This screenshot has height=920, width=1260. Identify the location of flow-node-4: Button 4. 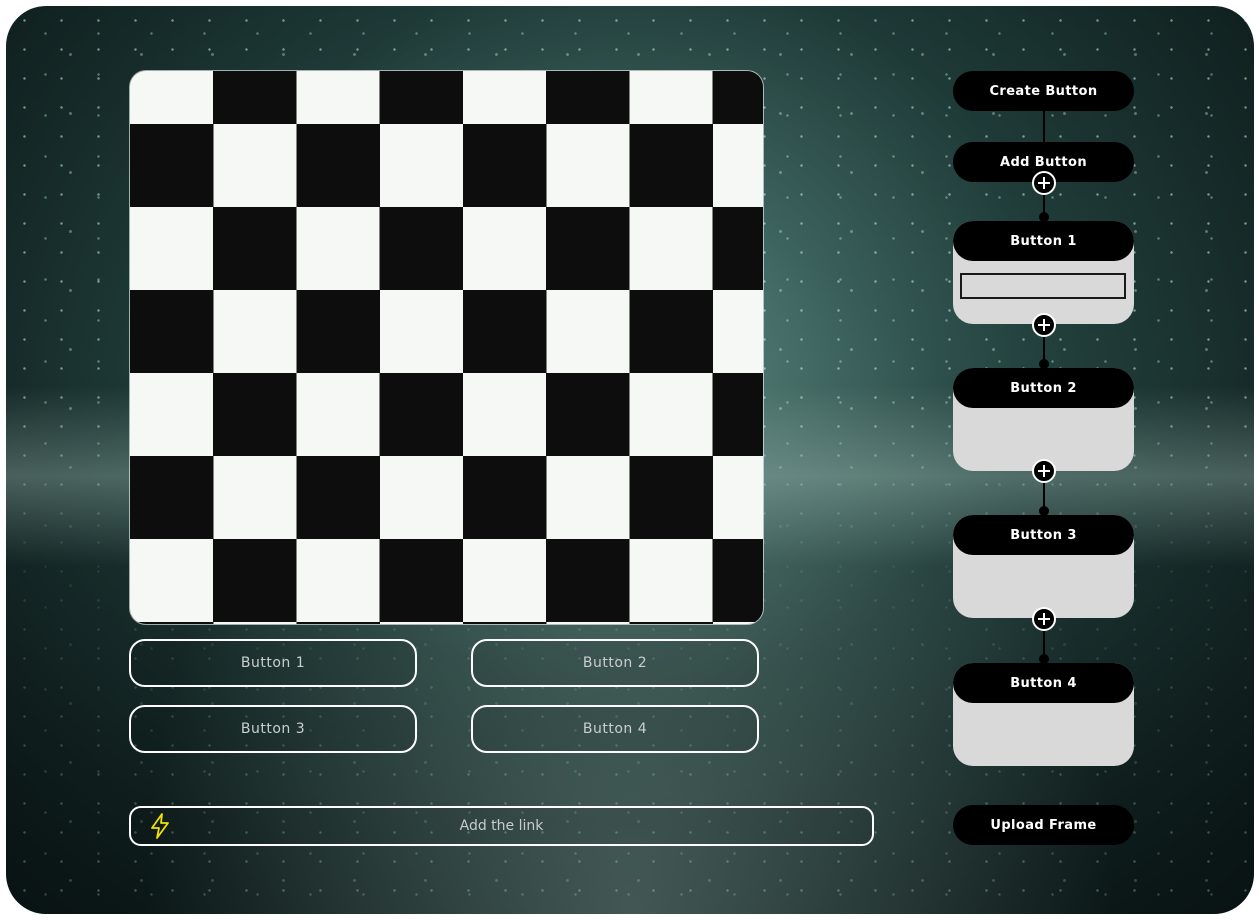
(1043, 714).